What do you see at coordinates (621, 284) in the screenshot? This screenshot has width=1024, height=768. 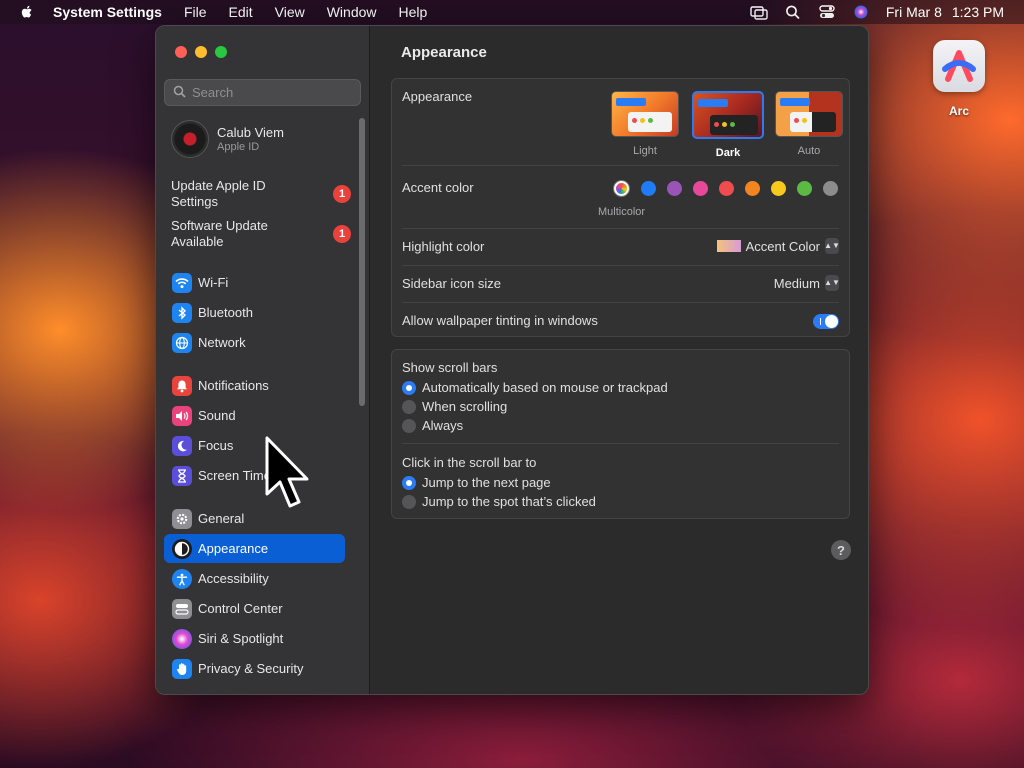 I see `sidebar-icon-size-row: Sidebar icon size Medium ▲▼` at bounding box center [621, 284].